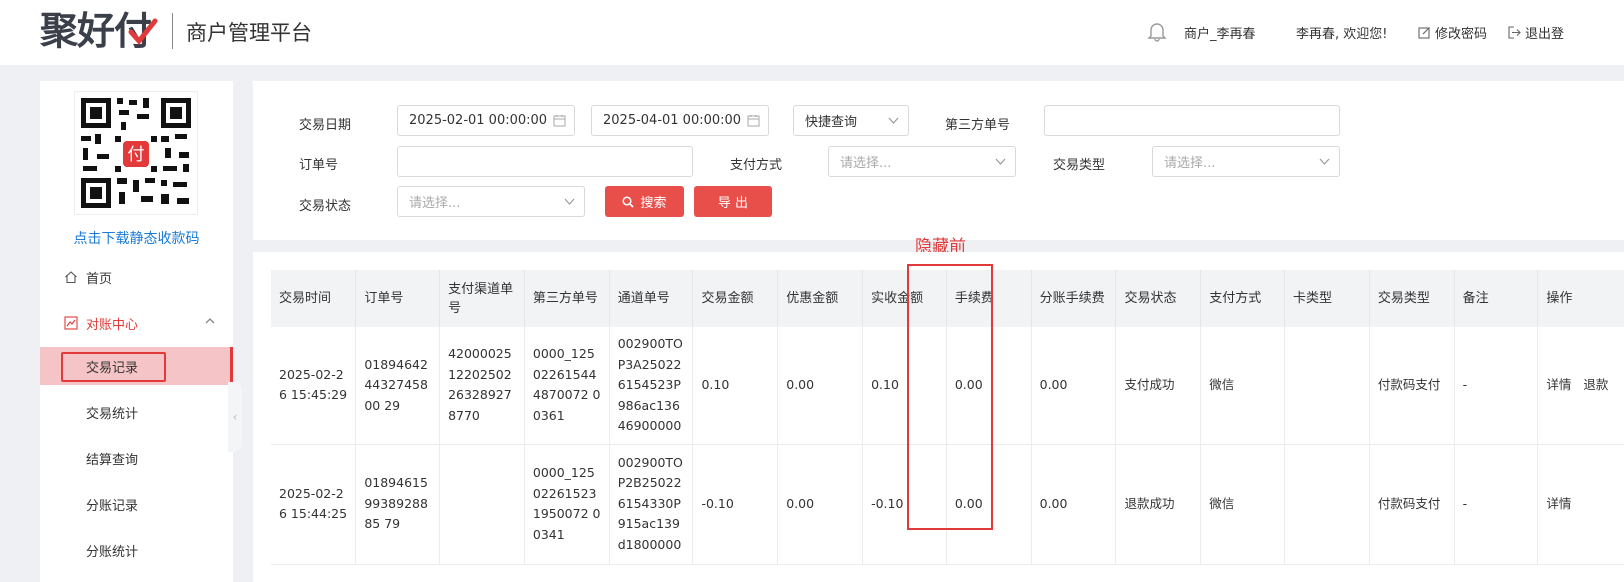 This screenshot has width=1624, height=582. I want to click on search-icon, so click(628, 201).